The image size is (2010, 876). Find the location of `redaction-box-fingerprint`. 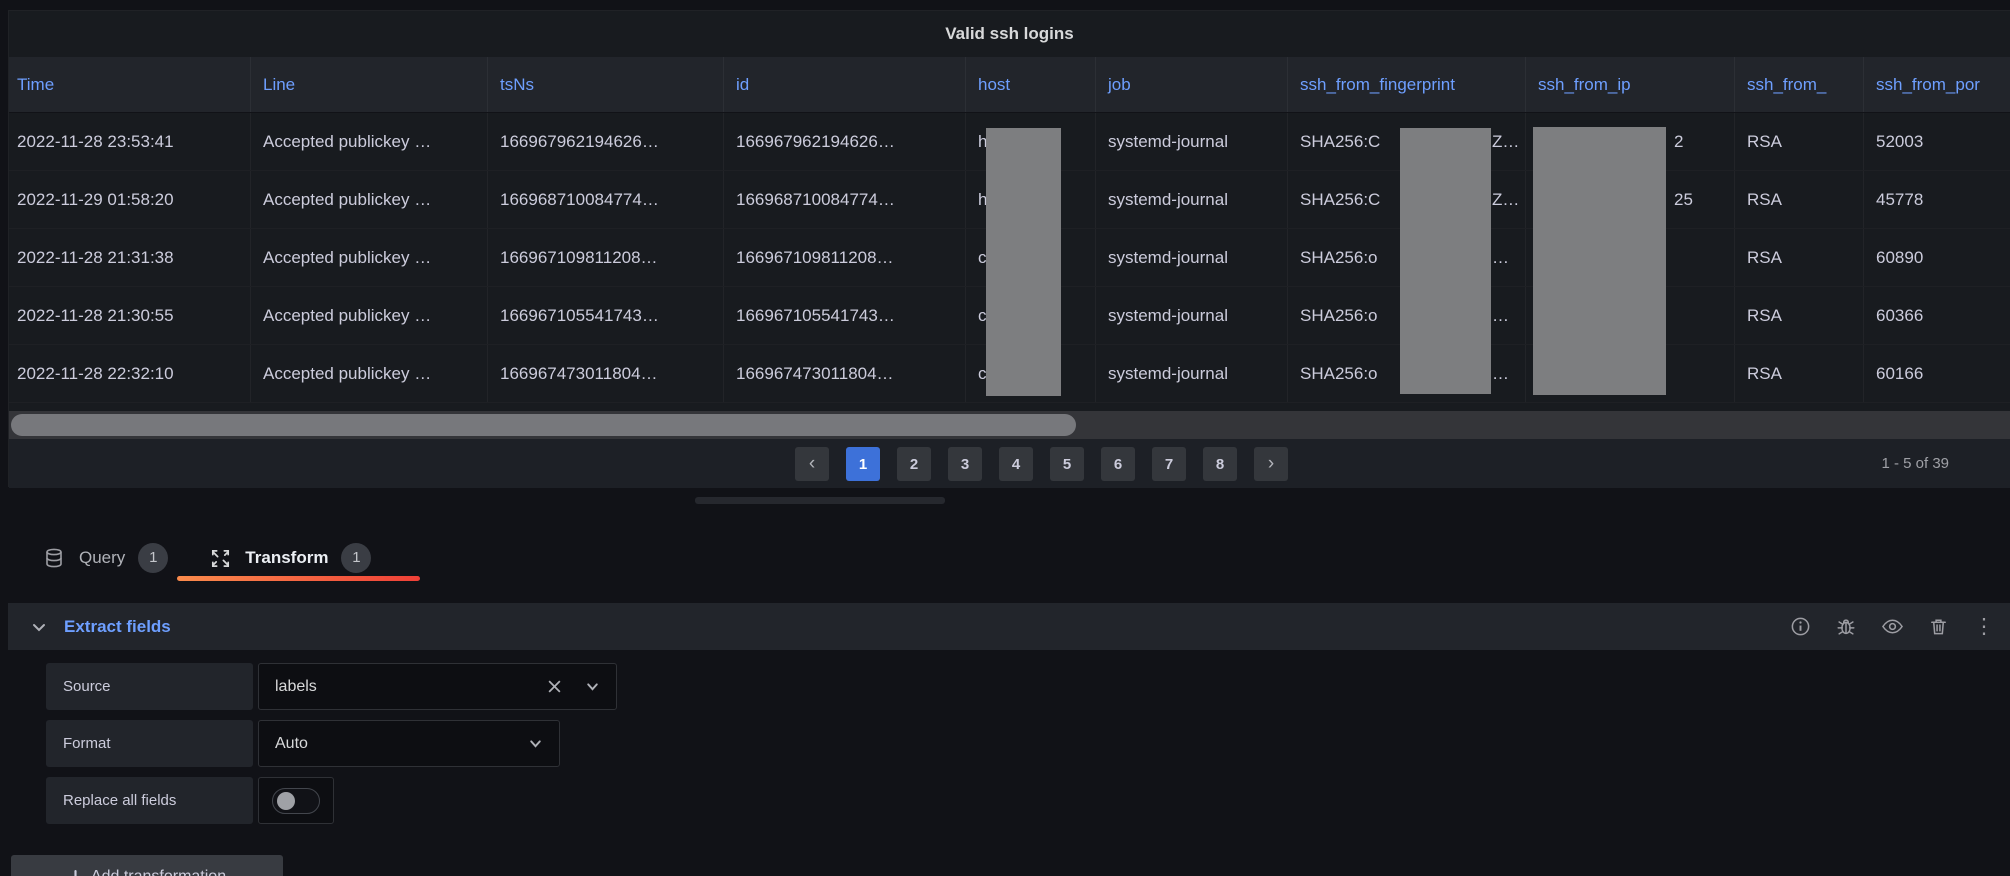

redaction-box-fingerprint is located at coordinates (1445, 261).